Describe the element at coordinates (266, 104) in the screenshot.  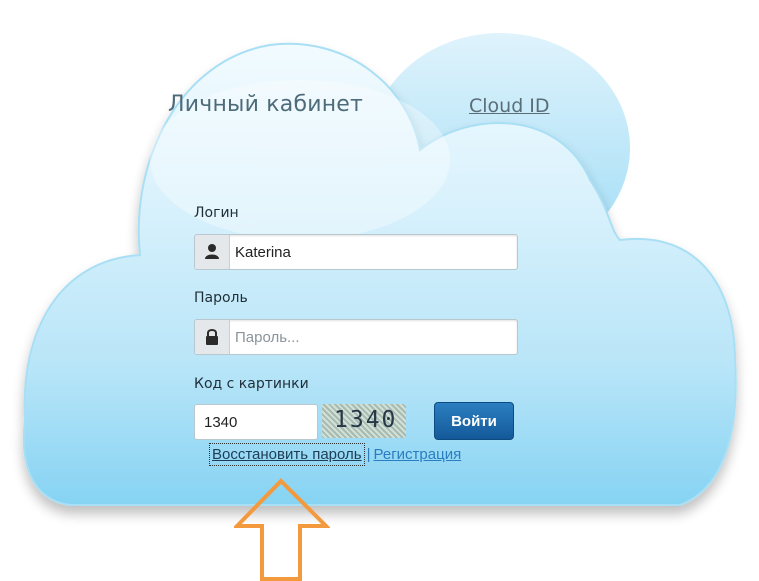
I see `page-title: Личный кабинет` at that location.